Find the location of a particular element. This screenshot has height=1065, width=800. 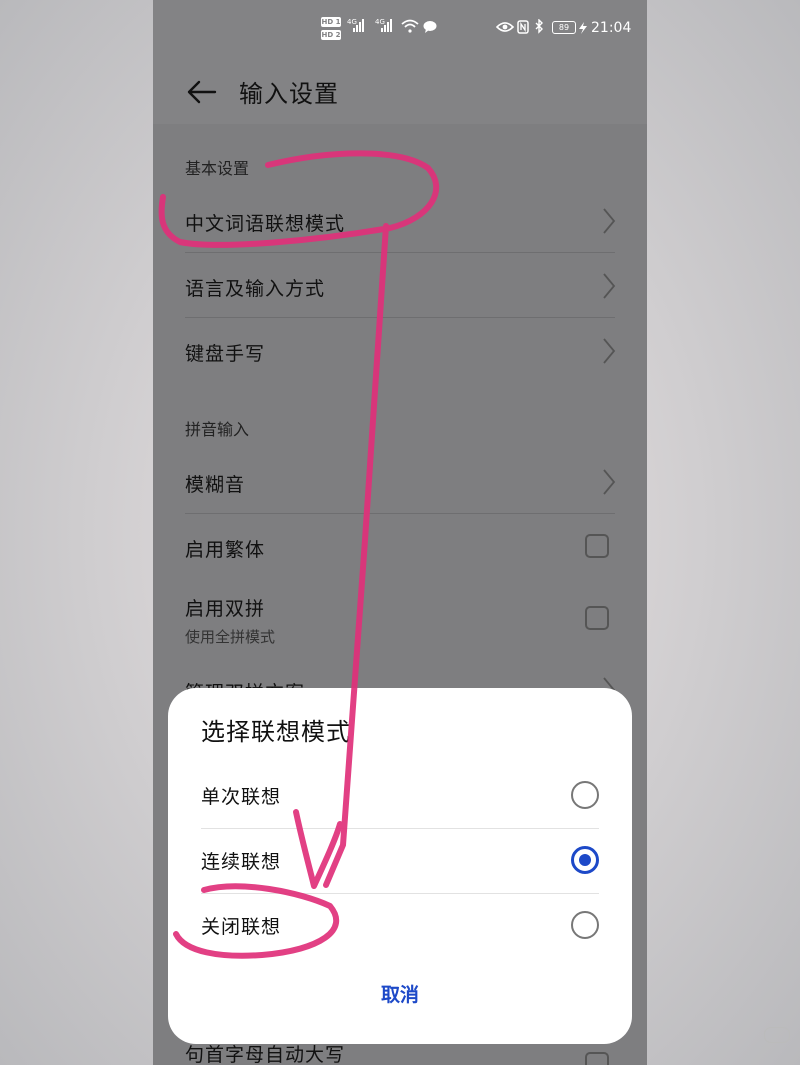

page-title: 输入设置 is located at coordinates (289, 94).